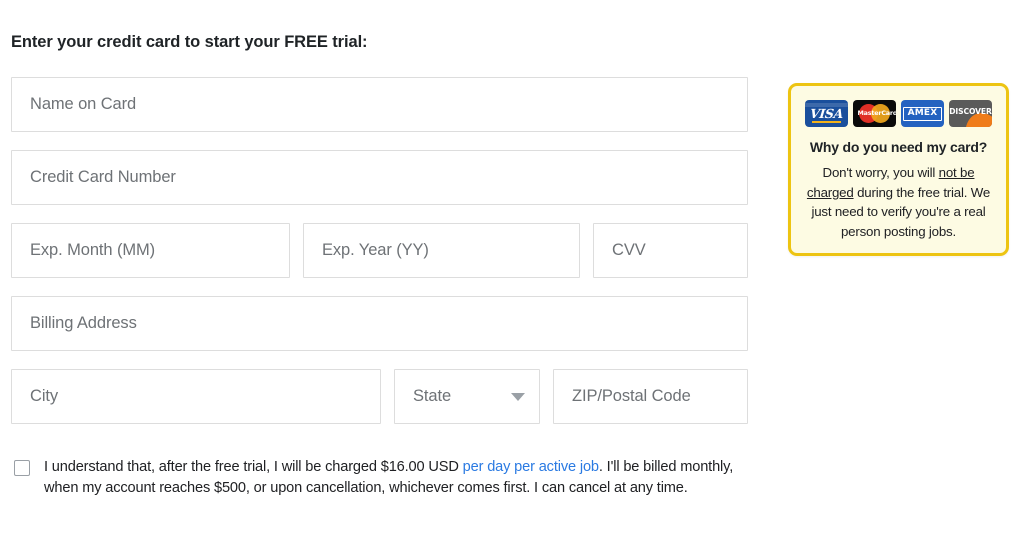 Image resolution: width=1024 pixels, height=541 pixels. I want to click on amex-border-box: AMEX, so click(922, 113).